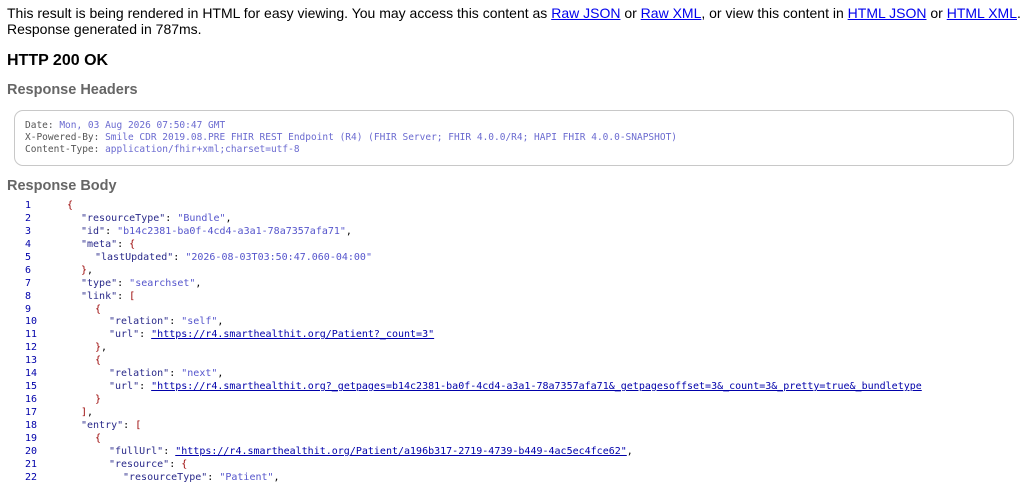 This screenshot has width=1024, height=486. What do you see at coordinates (80, 271) in the screenshot?
I see `code-text: },` at bounding box center [80, 271].